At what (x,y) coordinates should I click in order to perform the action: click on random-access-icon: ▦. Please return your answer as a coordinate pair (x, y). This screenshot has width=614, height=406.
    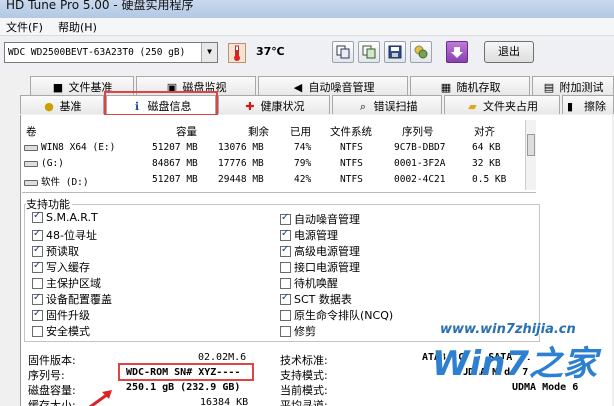
    Looking at the image, I should click on (446, 87).